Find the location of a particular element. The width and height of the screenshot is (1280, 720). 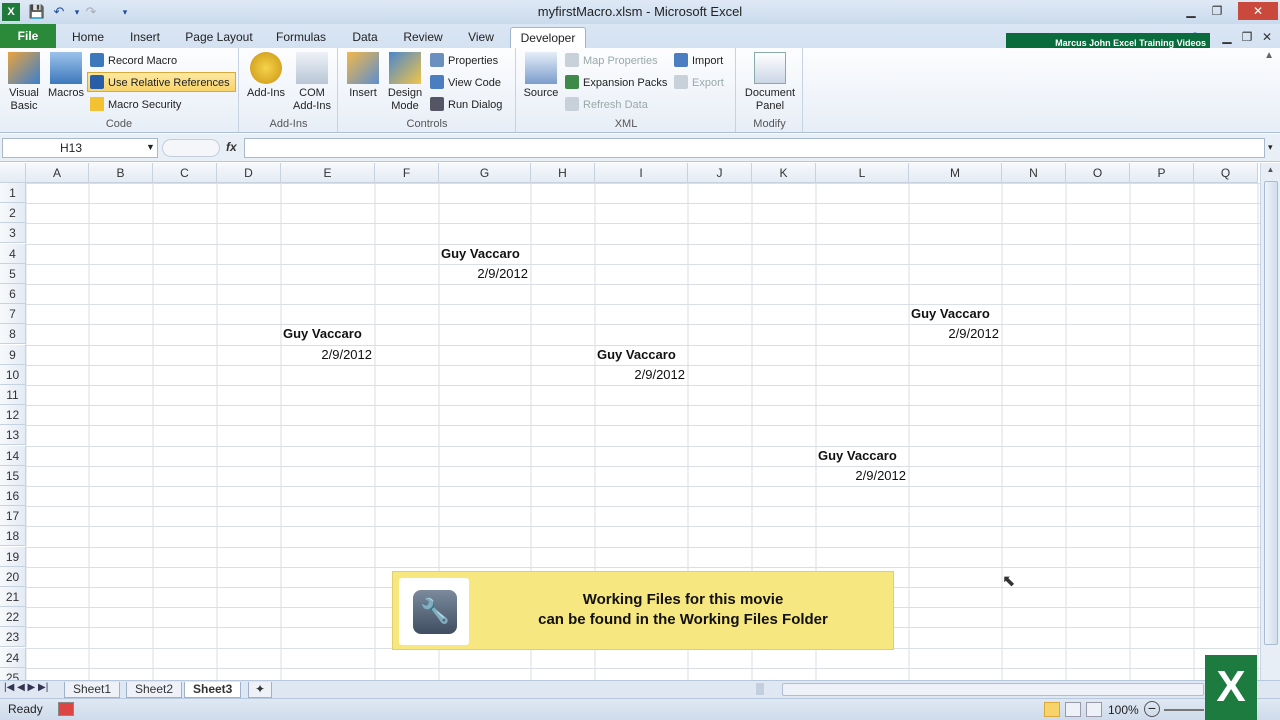

map-properties-button: Map Properties is located at coordinates (611, 61).